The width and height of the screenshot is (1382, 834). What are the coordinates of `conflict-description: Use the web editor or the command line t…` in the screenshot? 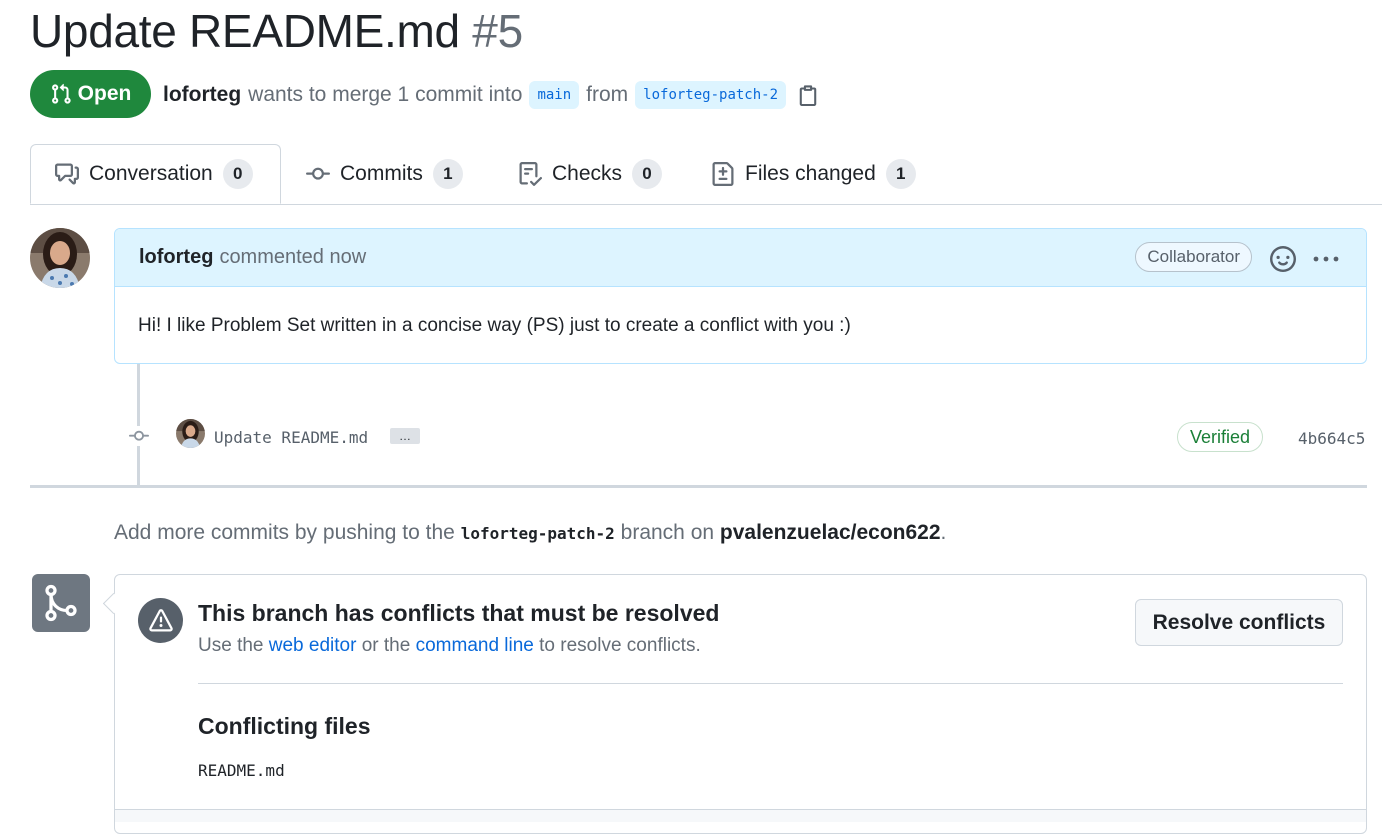 It's located at (449, 646).